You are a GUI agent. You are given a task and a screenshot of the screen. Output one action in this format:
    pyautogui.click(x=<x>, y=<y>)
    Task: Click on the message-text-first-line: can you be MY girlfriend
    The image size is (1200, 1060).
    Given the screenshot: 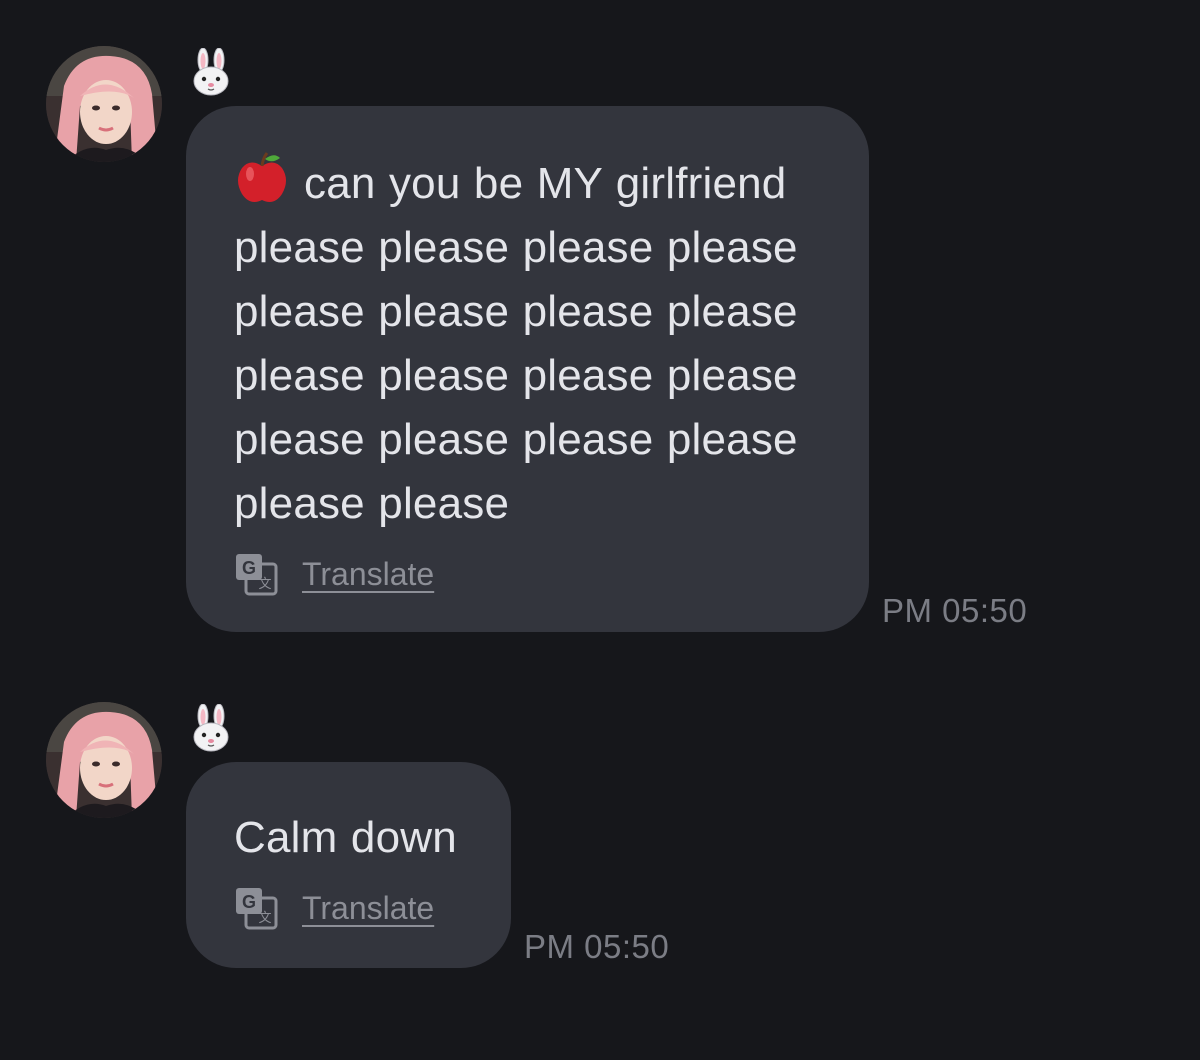 What is the action you would take?
    pyautogui.click(x=545, y=183)
    